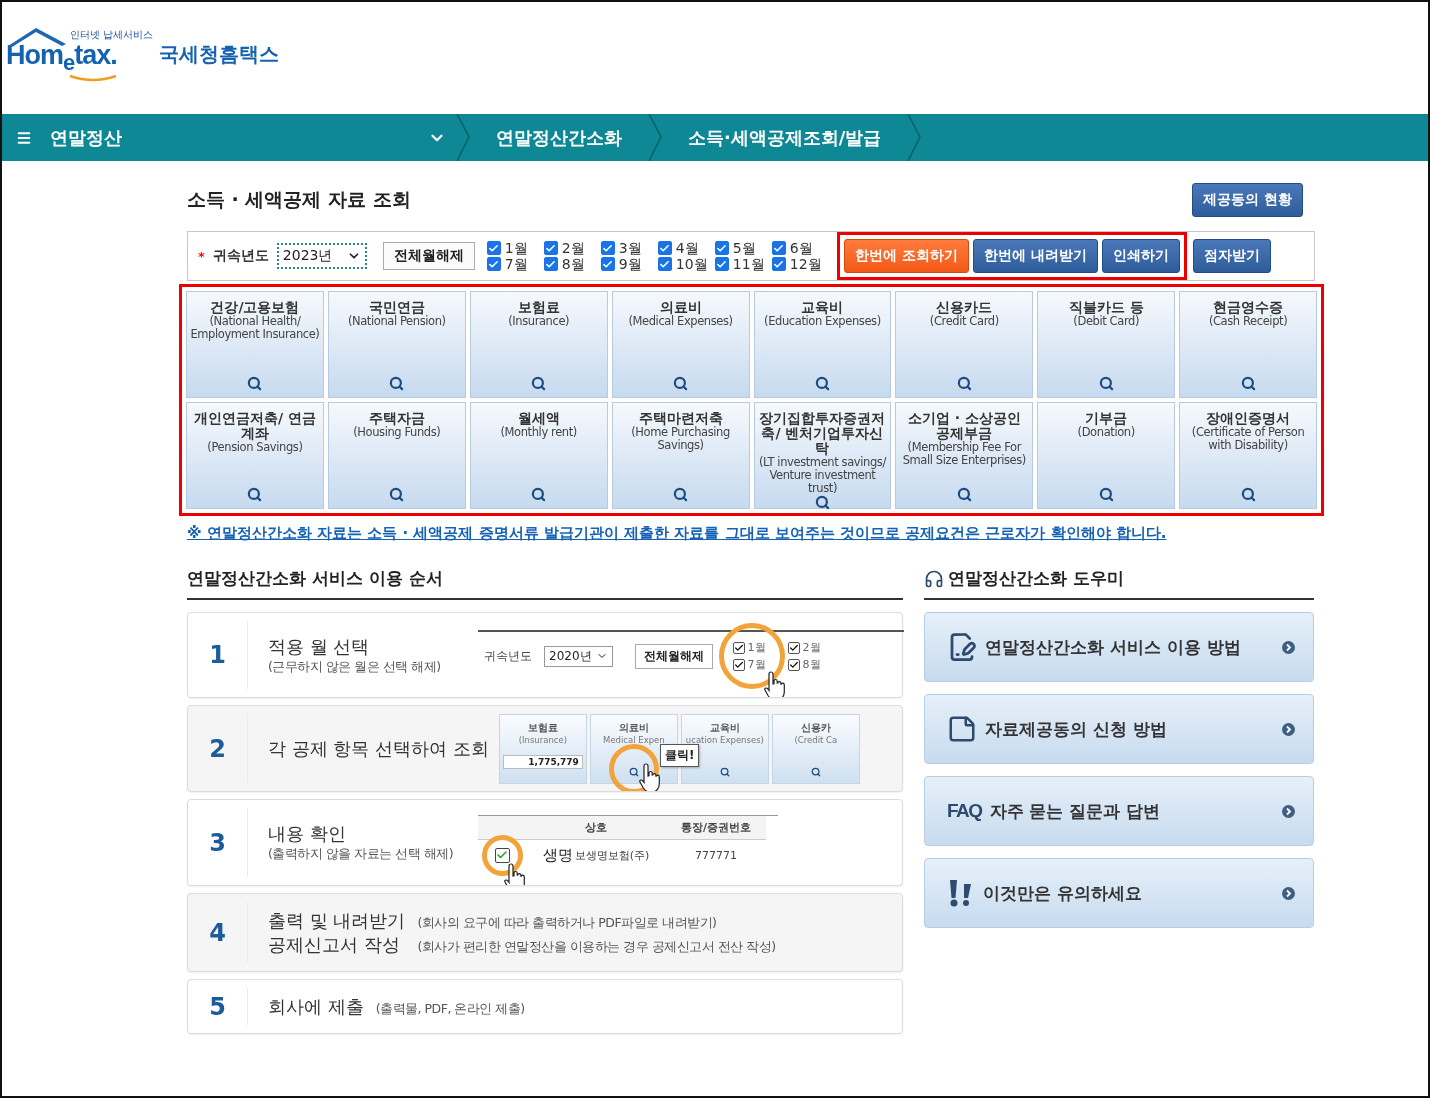  I want to click on step-number: 3, so click(218, 842).